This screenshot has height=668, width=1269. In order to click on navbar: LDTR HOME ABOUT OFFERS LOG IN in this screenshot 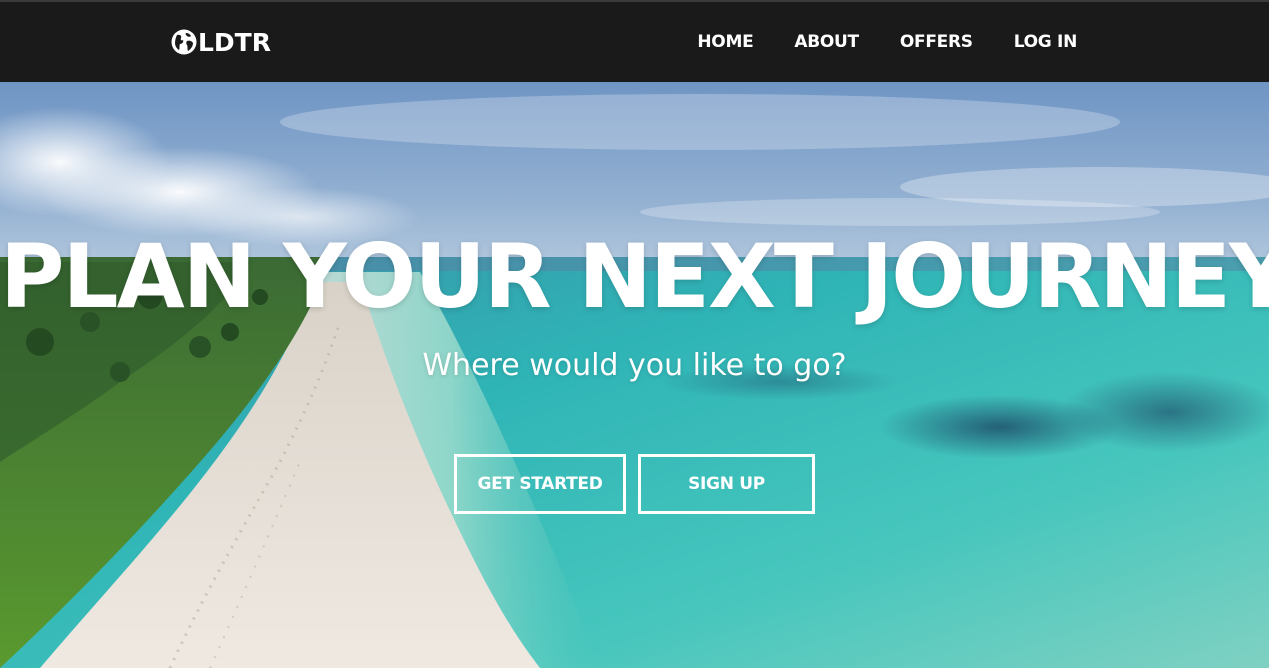, I will do `click(634, 41)`.